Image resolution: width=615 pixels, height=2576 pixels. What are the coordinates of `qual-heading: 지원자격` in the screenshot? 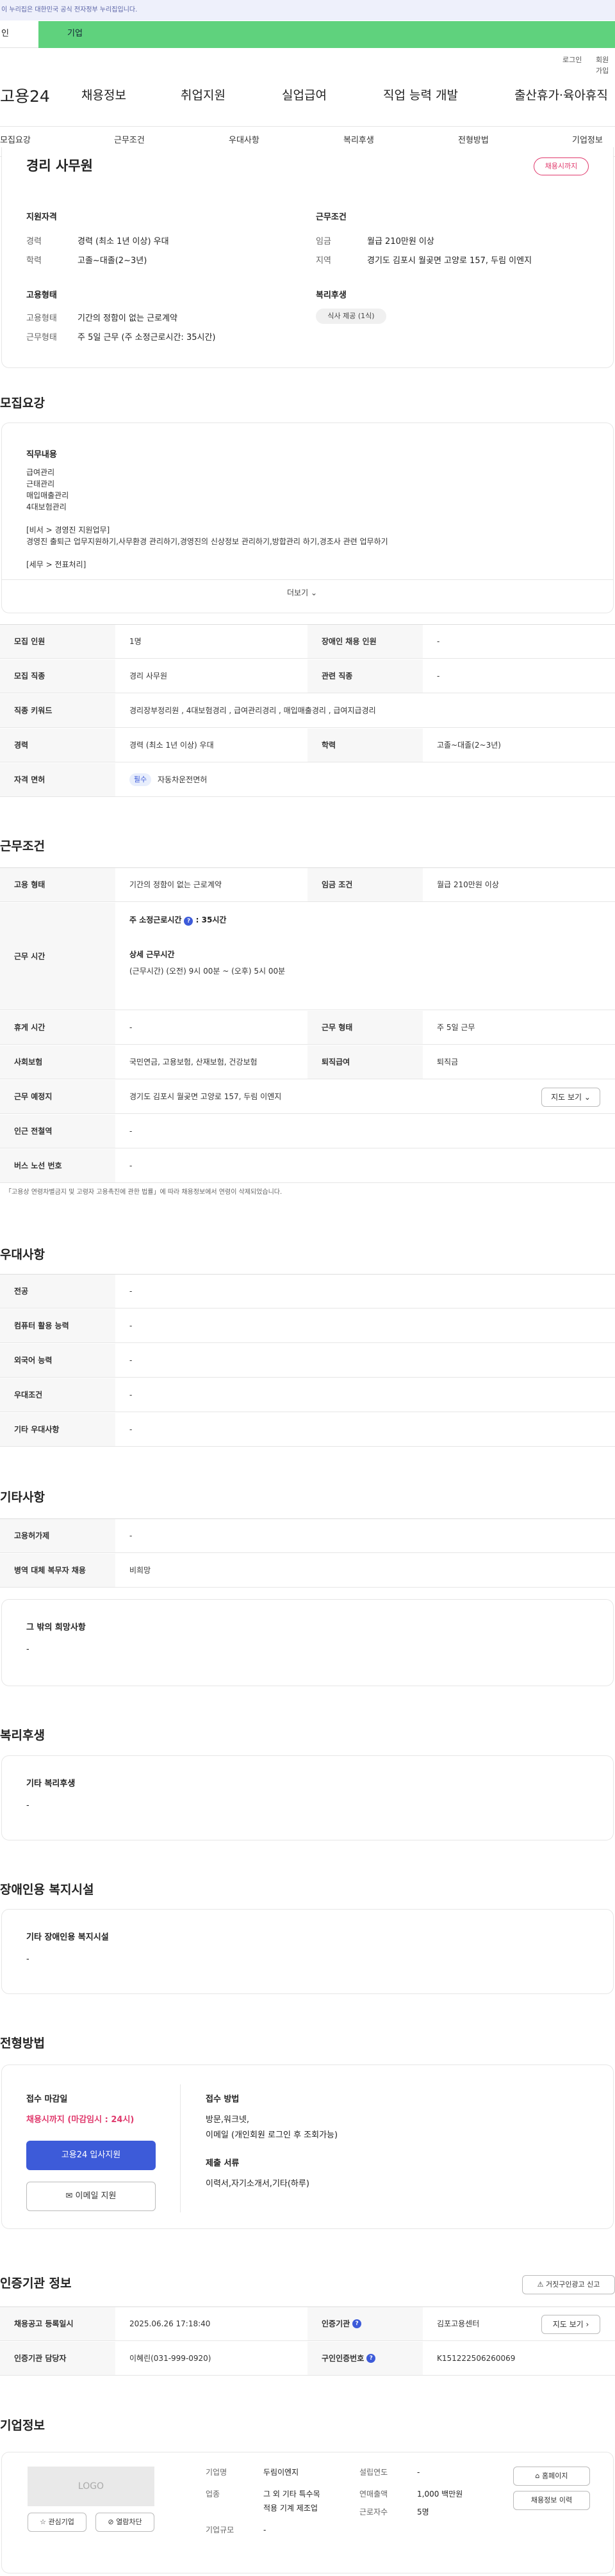 It's located at (41, 217).